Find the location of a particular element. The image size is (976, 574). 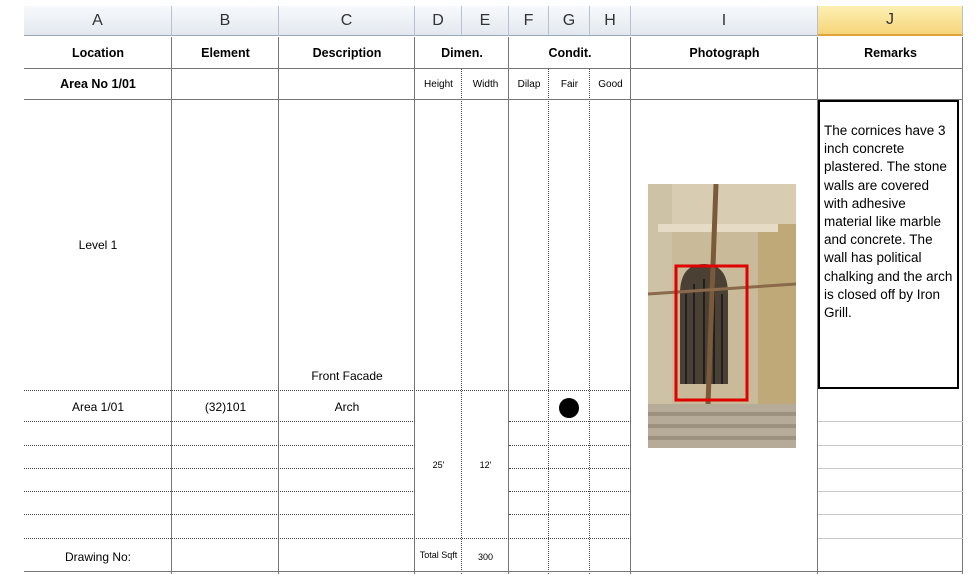

column-header-f: F is located at coordinates (529, 21).